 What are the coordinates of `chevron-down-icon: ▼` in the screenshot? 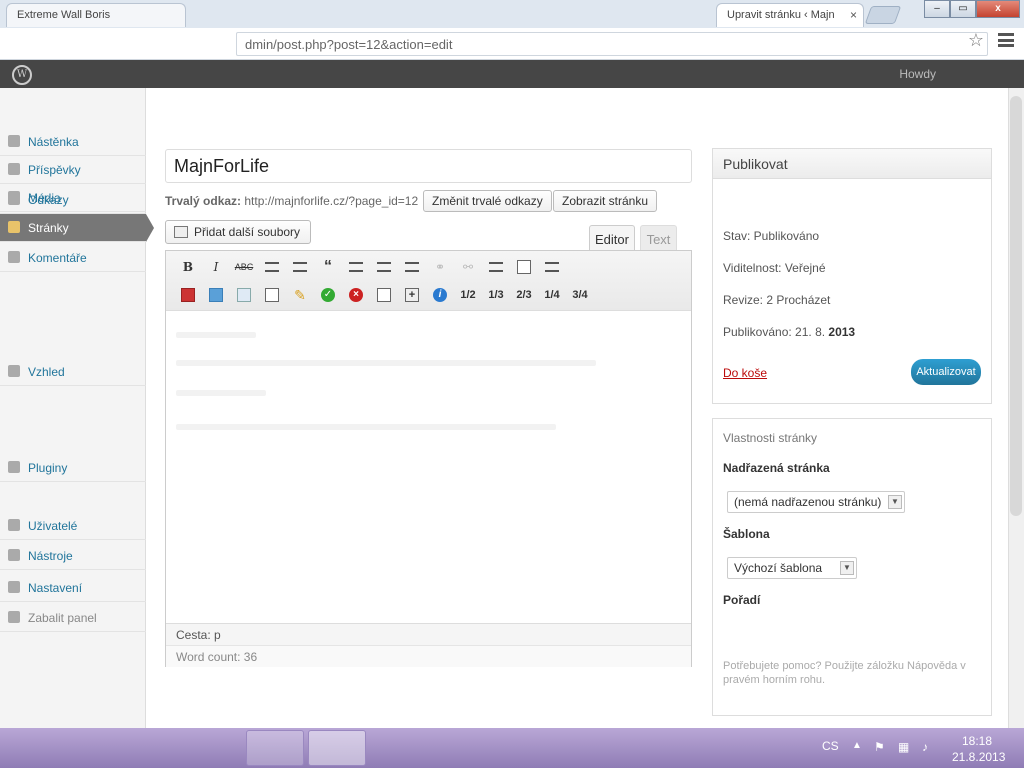 It's located at (895, 502).